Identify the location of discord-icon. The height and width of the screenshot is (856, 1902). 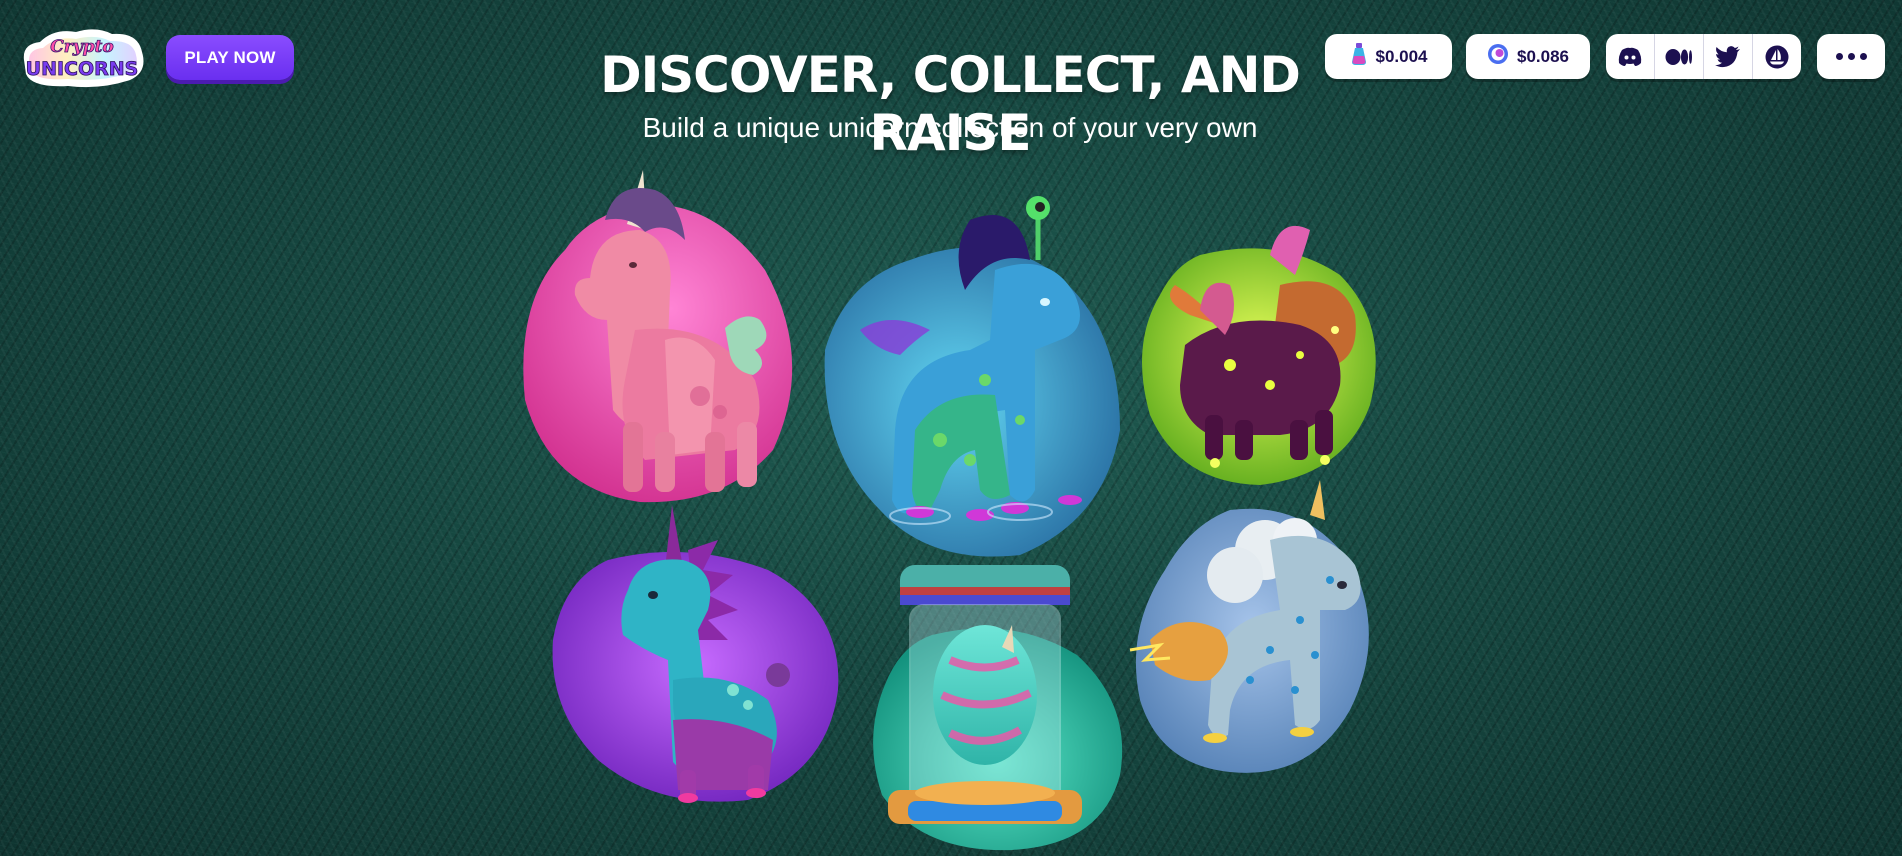
(1630, 56).